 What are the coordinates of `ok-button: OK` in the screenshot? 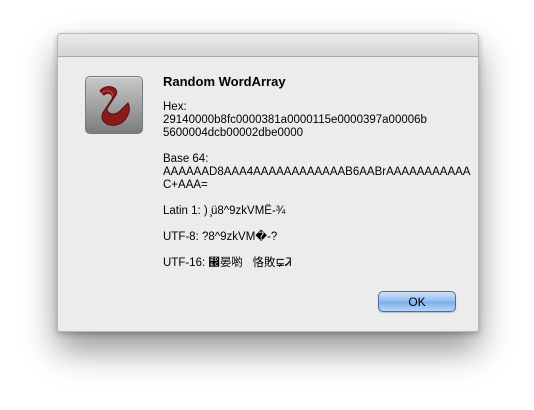 It's located at (417, 301).